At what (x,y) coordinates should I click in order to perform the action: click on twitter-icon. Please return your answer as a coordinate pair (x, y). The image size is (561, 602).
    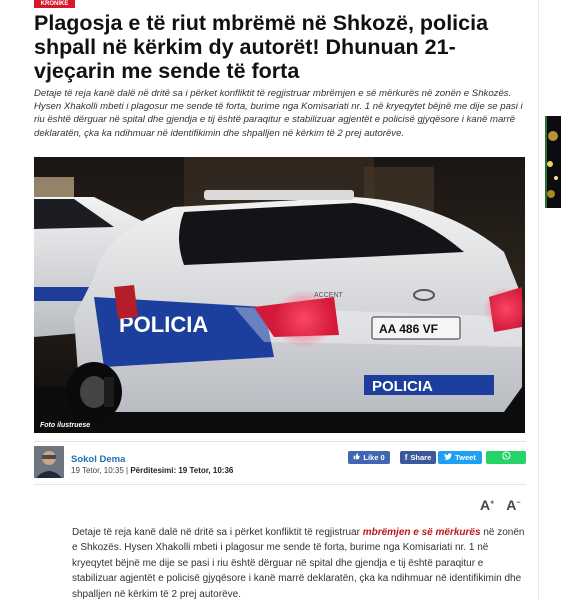
    Looking at the image, I should click on (448, 457).